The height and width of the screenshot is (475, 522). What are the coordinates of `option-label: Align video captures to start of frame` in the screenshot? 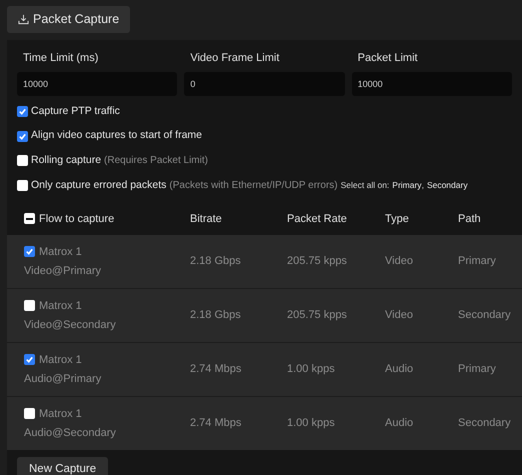 It's located at (116, 136).